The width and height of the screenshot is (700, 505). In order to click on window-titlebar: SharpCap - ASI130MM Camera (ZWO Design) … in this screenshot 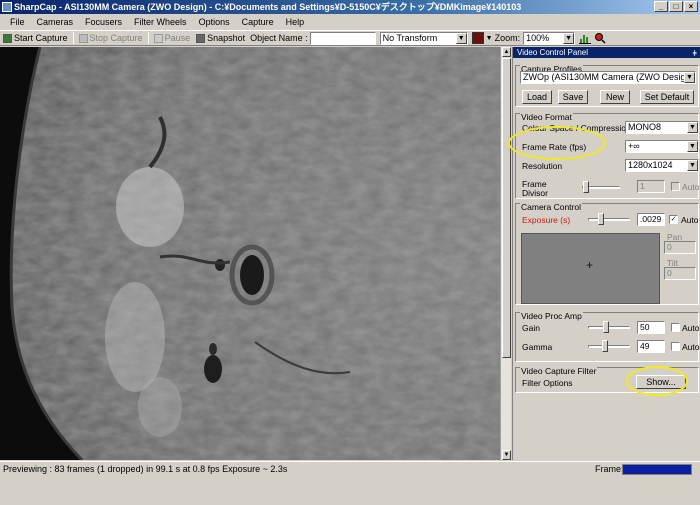, I will do `click(350, 7)`.